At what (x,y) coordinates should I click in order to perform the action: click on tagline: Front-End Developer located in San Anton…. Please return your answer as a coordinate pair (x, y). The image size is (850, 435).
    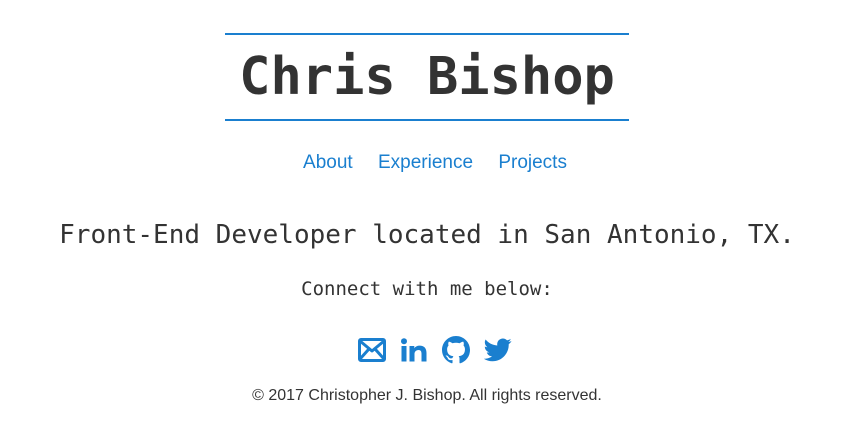
    Looking at the image, I should click on (427, 235).